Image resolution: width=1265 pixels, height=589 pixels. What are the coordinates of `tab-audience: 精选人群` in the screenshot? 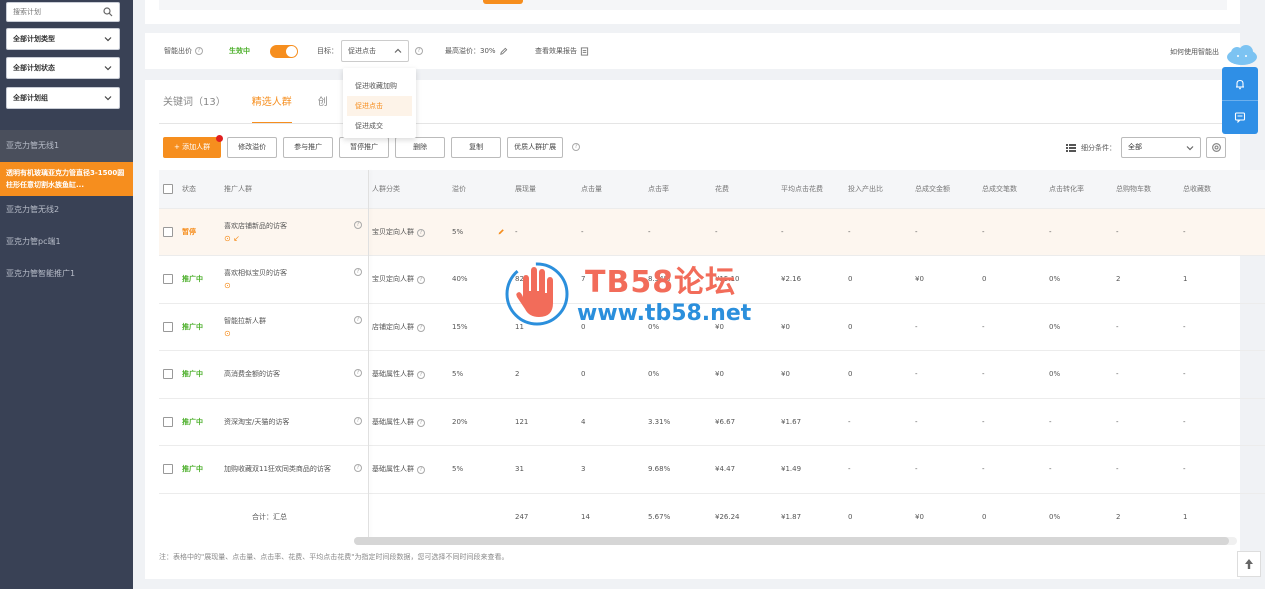 It's located at (271, 107).